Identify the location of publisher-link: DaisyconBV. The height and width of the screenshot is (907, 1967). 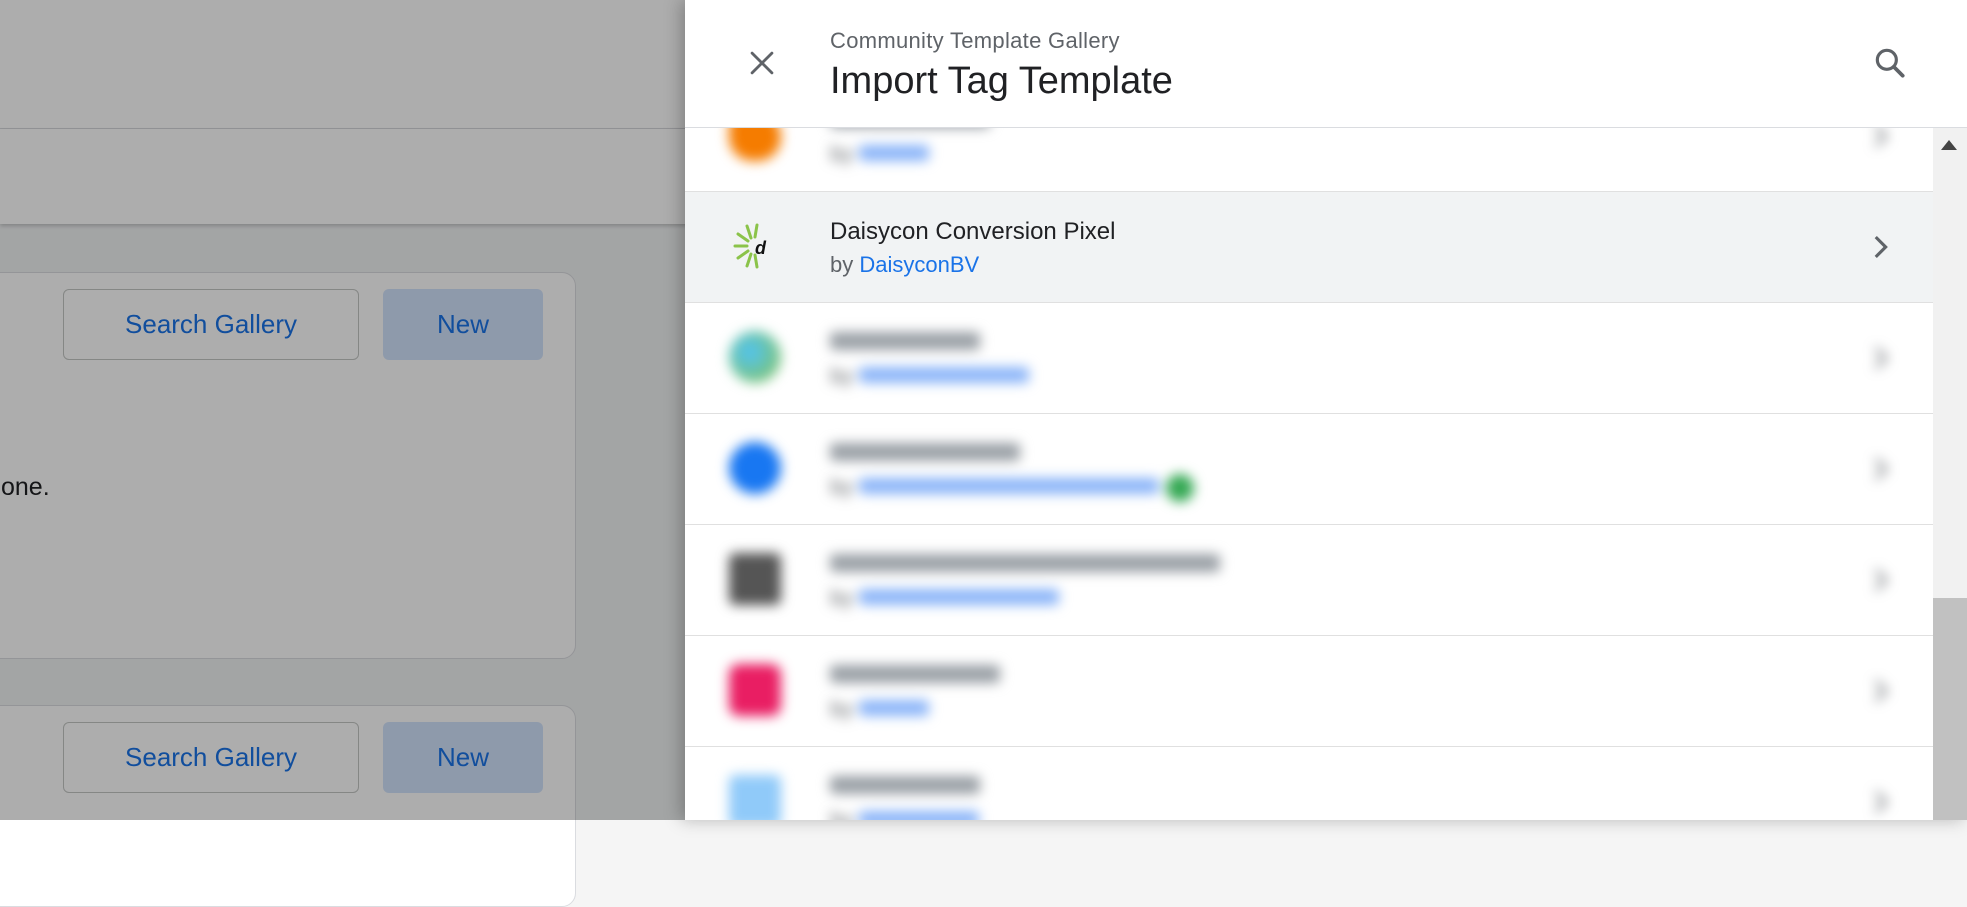
(919, 264).